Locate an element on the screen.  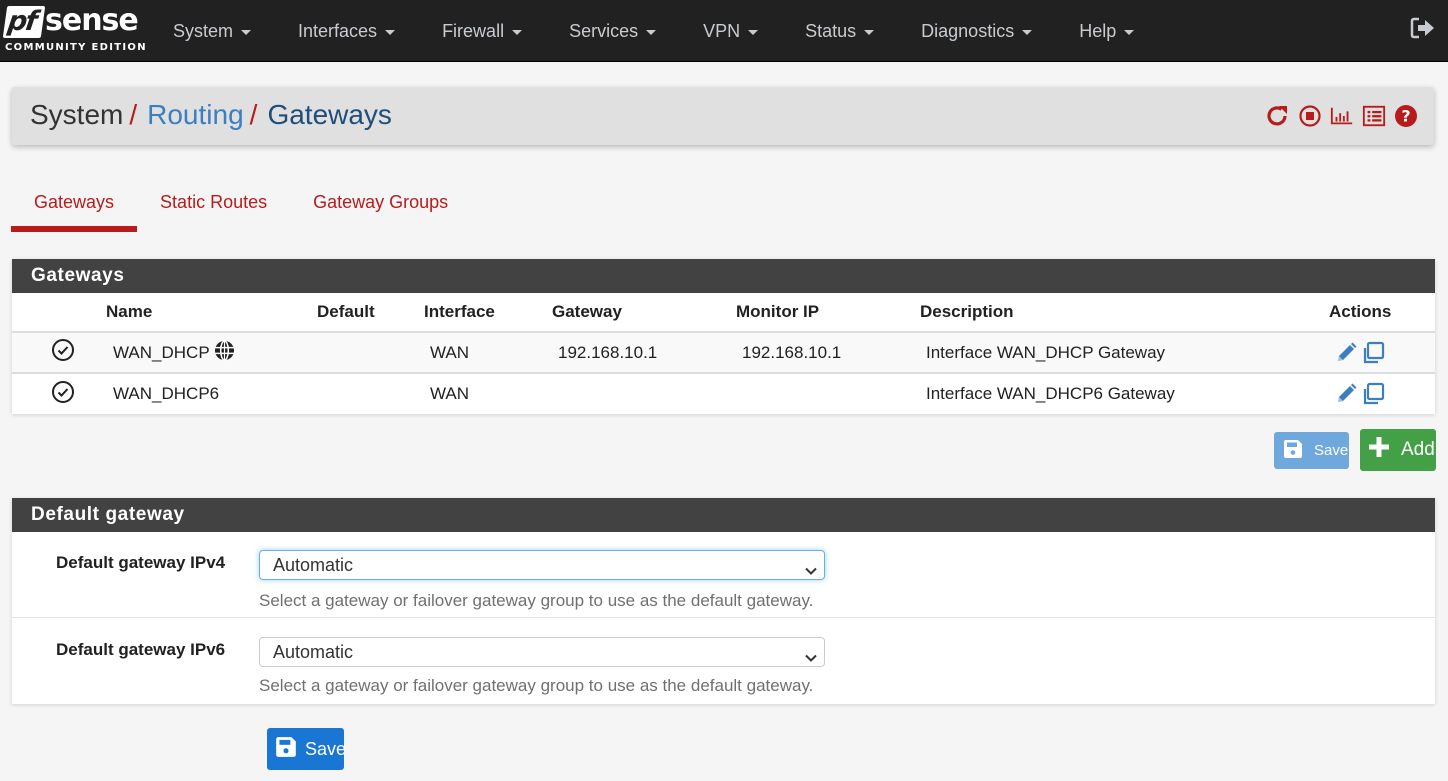
default-gateway-ipv6-select: Automatic is located at coordinates (542, 652).